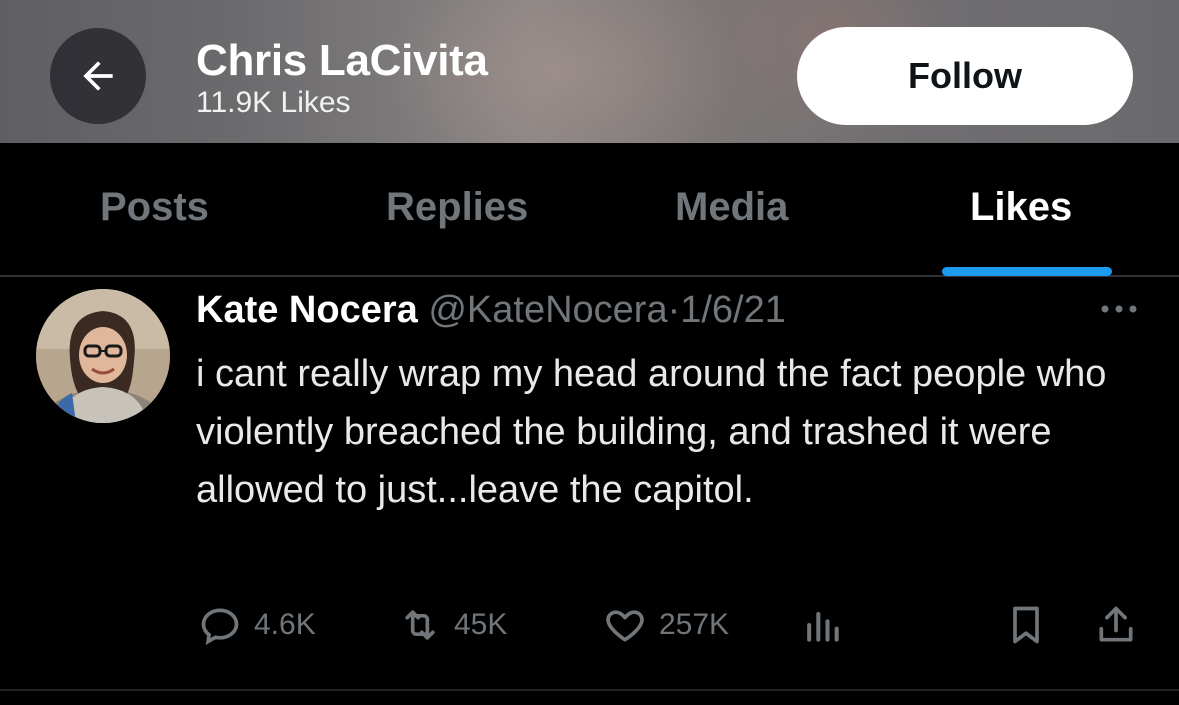 Image resolution: width=1179 pixels, height=705 pixels. Describe the element at coordinates (965, 76) in the screenshot. I see `follow-button: Follow` at that location.